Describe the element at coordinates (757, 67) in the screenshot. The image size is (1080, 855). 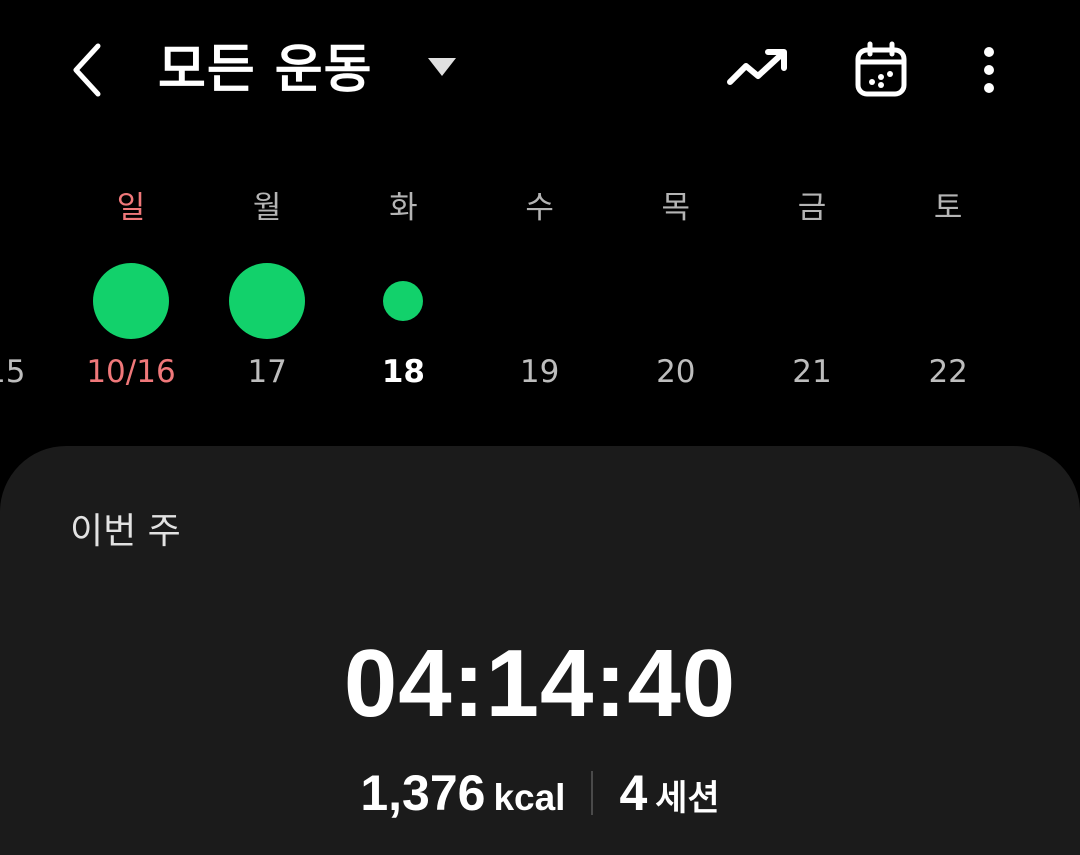
I see `trend-up-icon` at that location.